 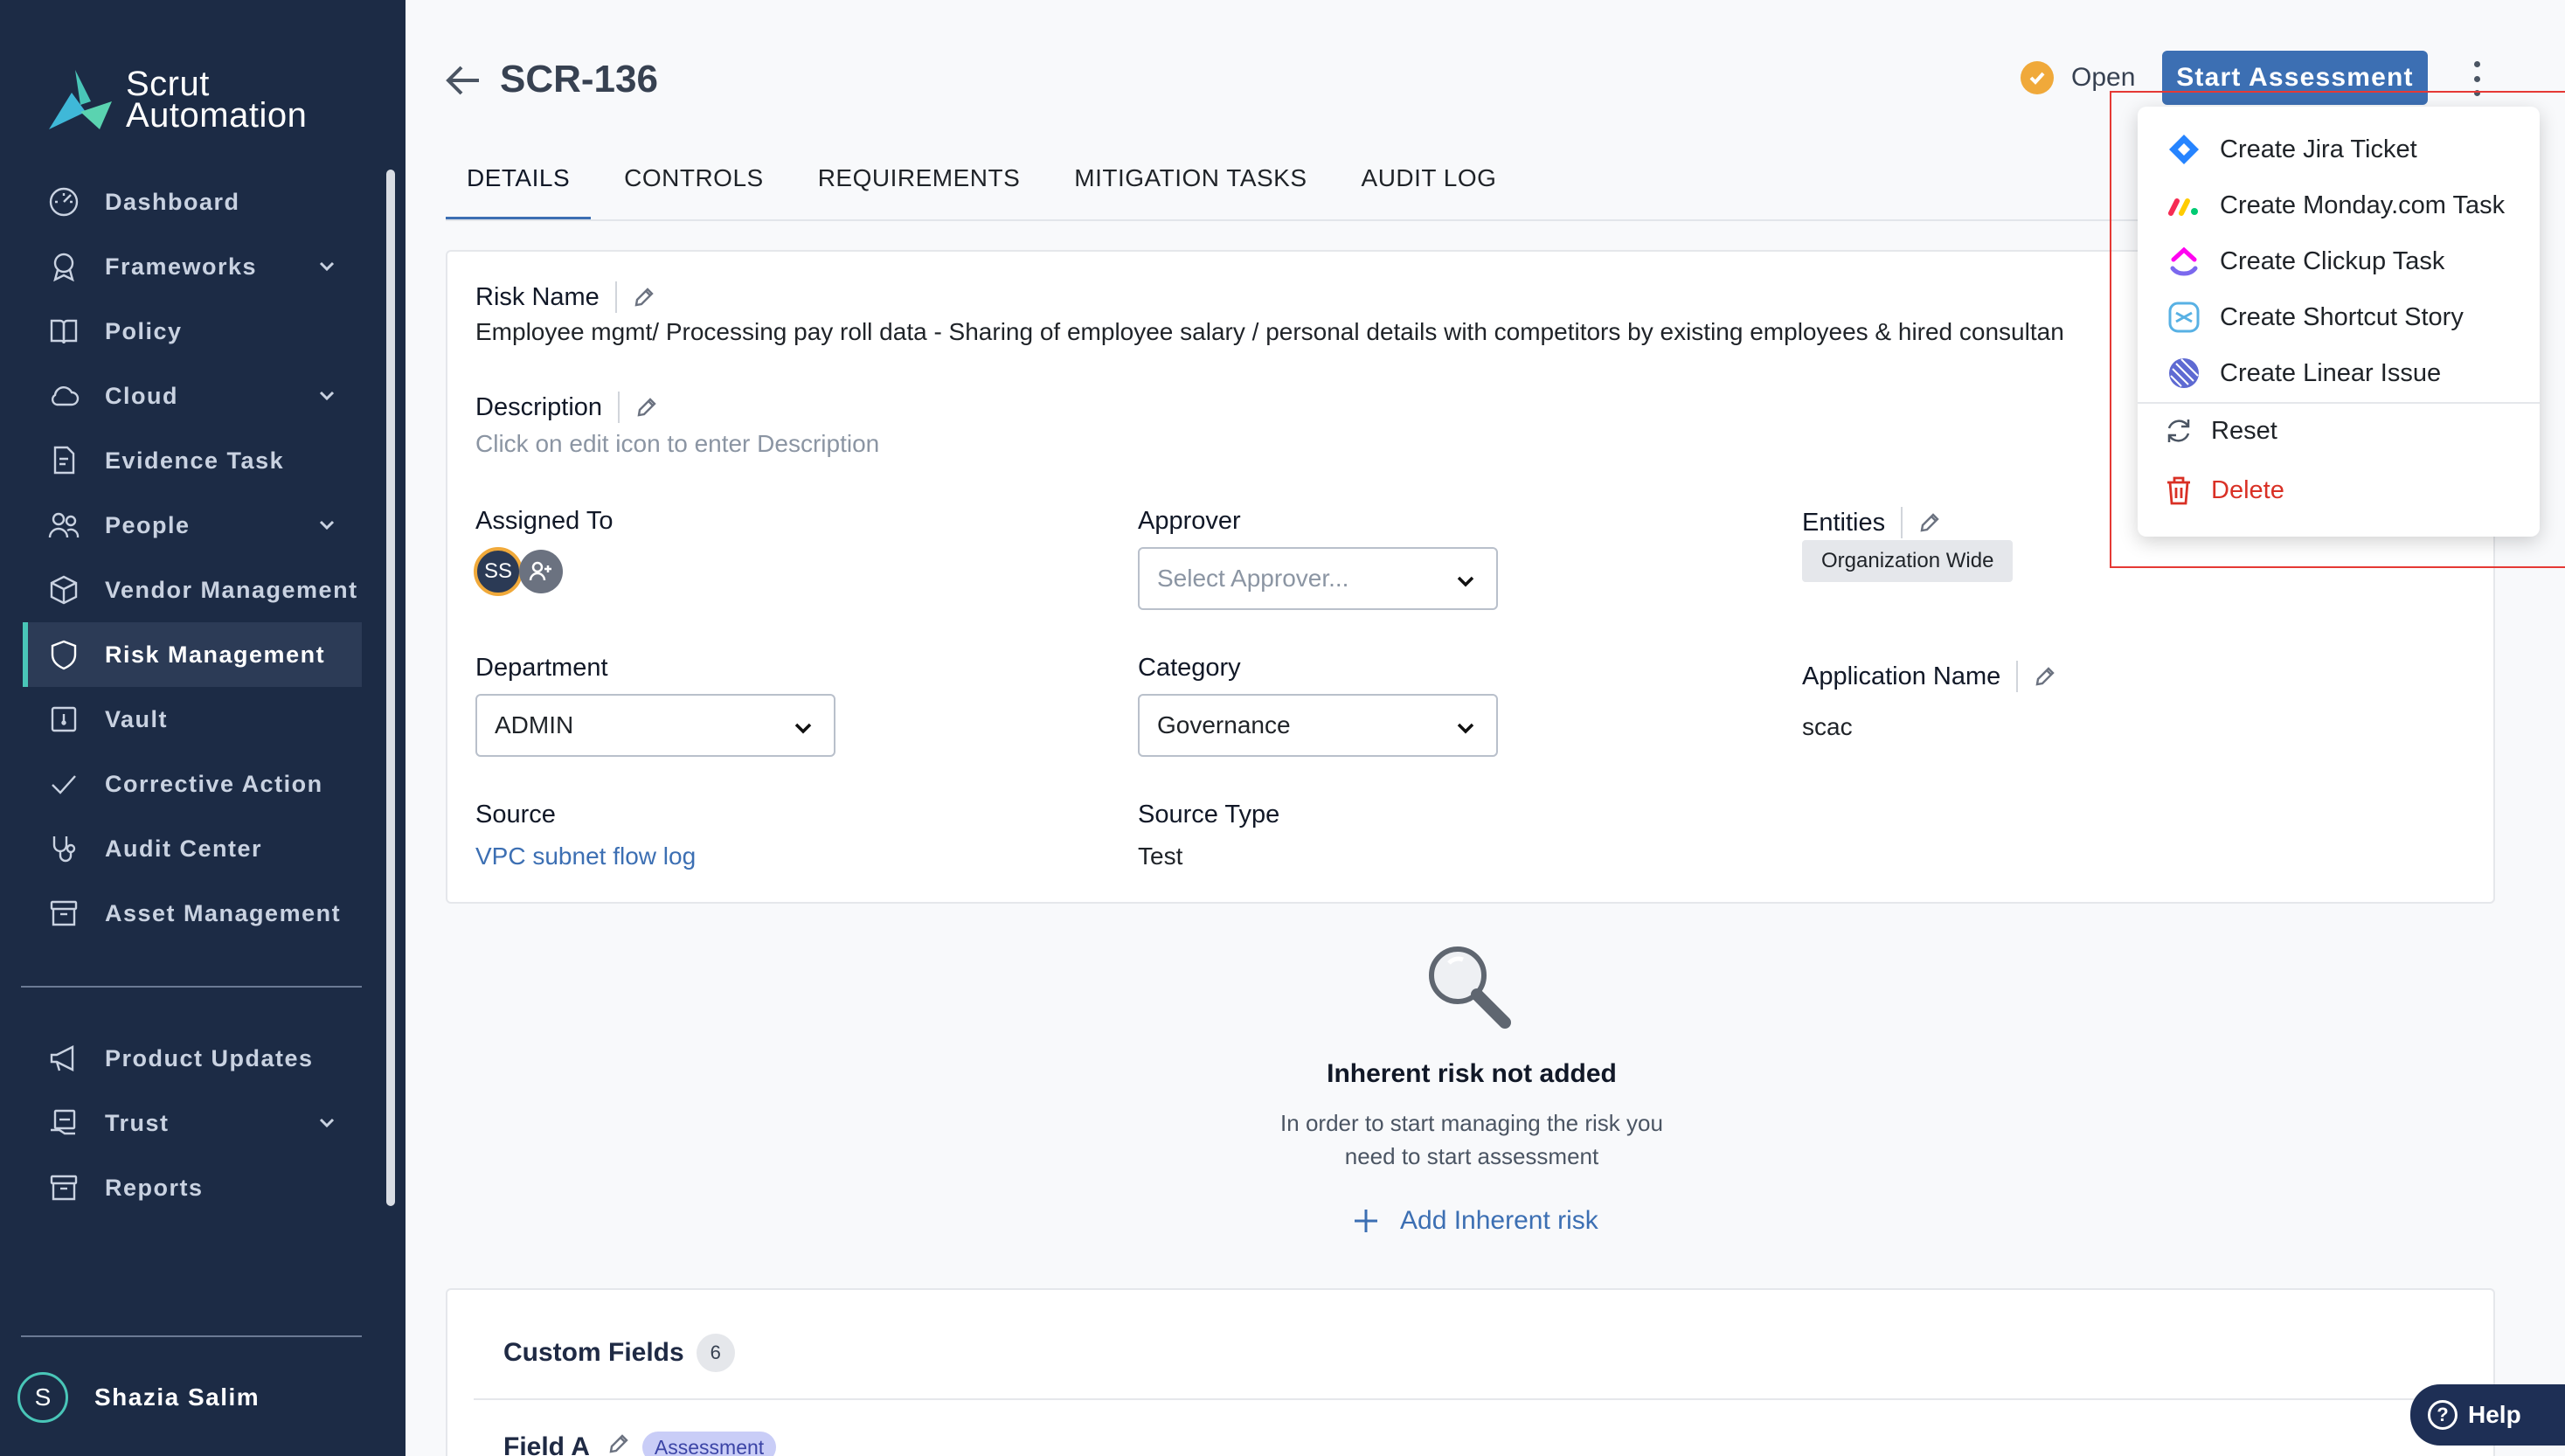 I want to click on sidebar-item-asset-management: Asset Management, so click(x=193, y=913).